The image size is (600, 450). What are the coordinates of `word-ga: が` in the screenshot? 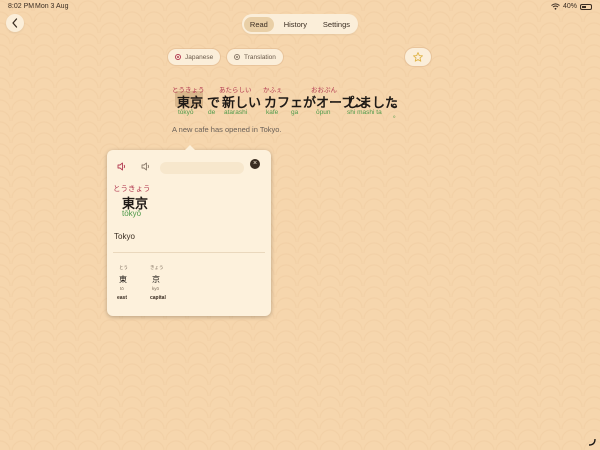 It's located at (309, 101).